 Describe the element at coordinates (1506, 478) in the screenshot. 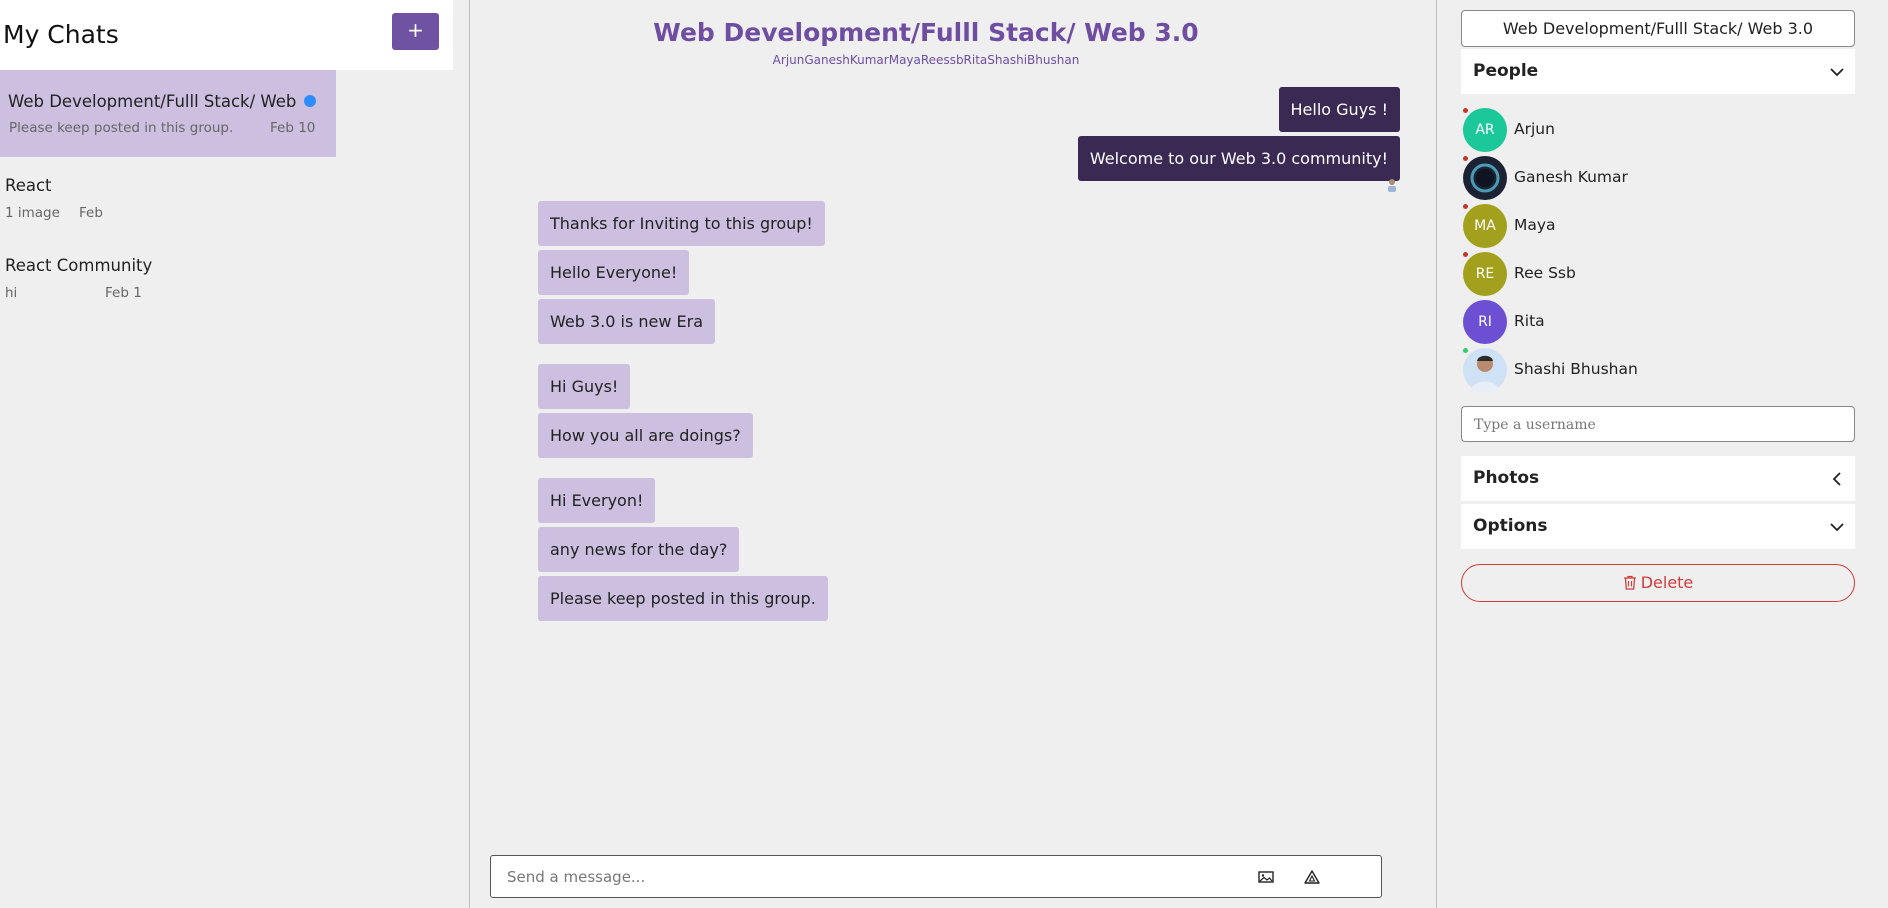

I see `photos-section-label: Photos` at that location.